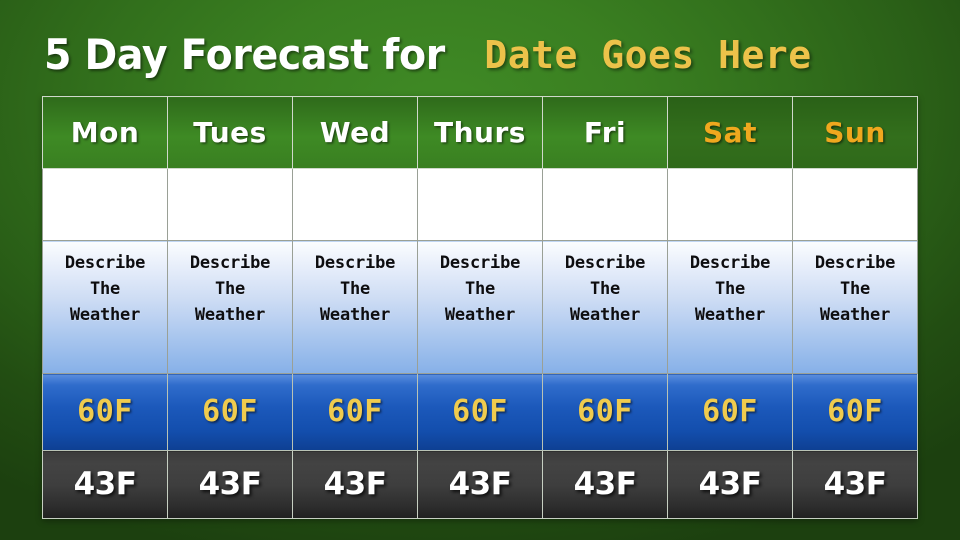 The height and width of the screenshot is (540, 960). I want to click on weather-icon-cell-mon, so click(105, 204).